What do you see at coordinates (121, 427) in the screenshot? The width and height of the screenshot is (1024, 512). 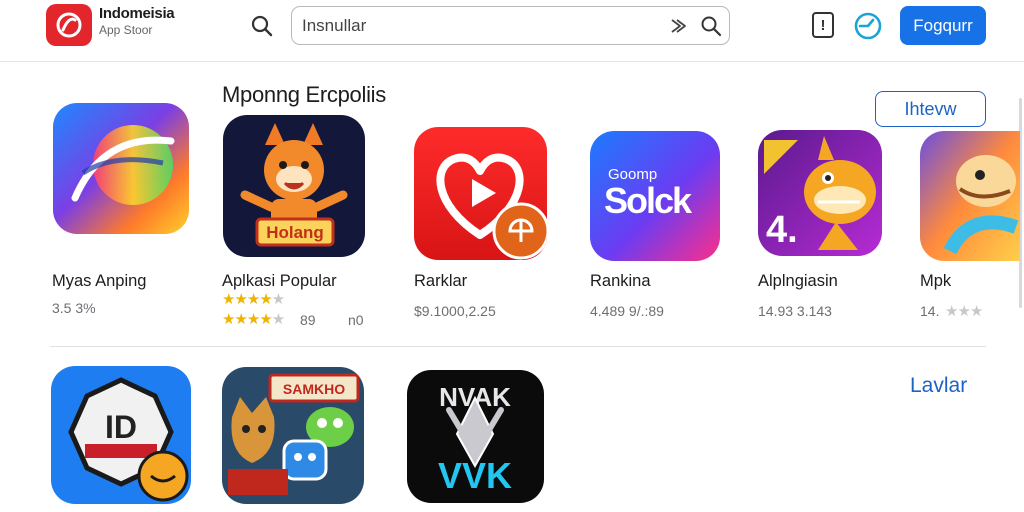 I see `app-icon-label: ID` at bounding box center [121, 427].